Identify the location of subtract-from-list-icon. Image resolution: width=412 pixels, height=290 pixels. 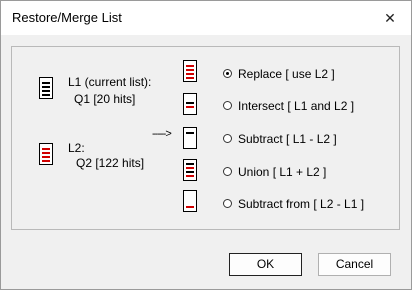
(190, 201).